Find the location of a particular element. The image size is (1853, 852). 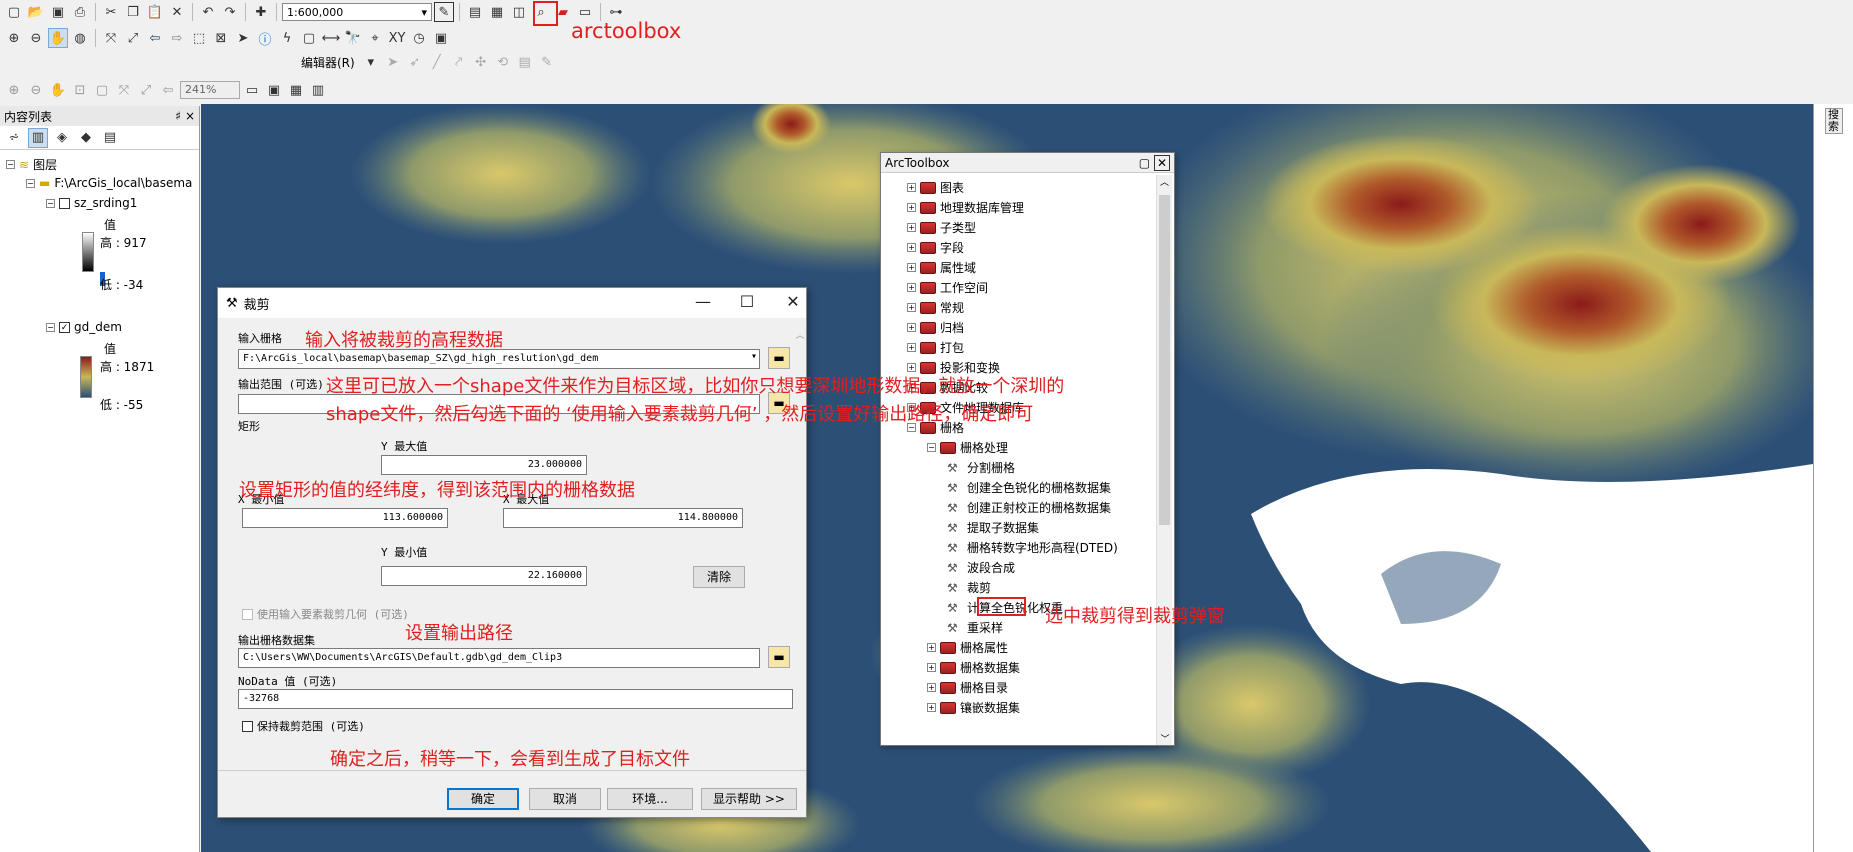

search-tab: 搜索 is located at coordinates (1833, 121).